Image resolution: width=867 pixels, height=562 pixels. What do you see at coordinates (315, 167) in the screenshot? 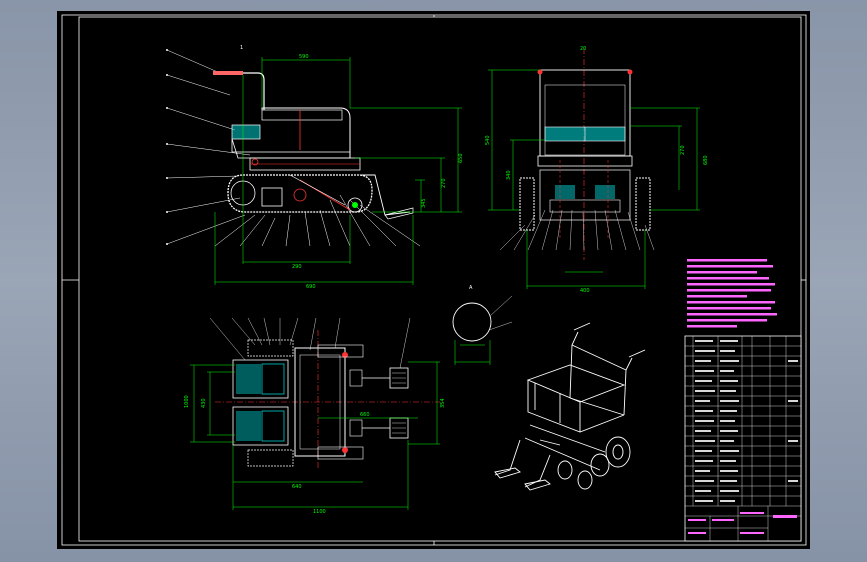
I see `side-view: 590 650 270 345 290 690 1` at bounding box center [315, 167].